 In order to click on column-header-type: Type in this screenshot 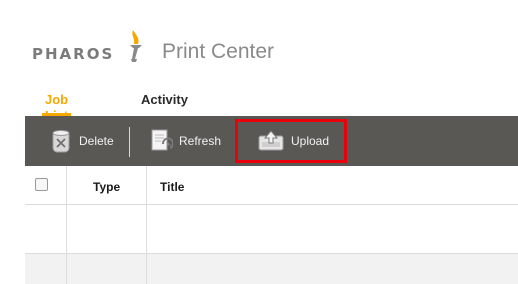, I will do `click(106, 187)`.